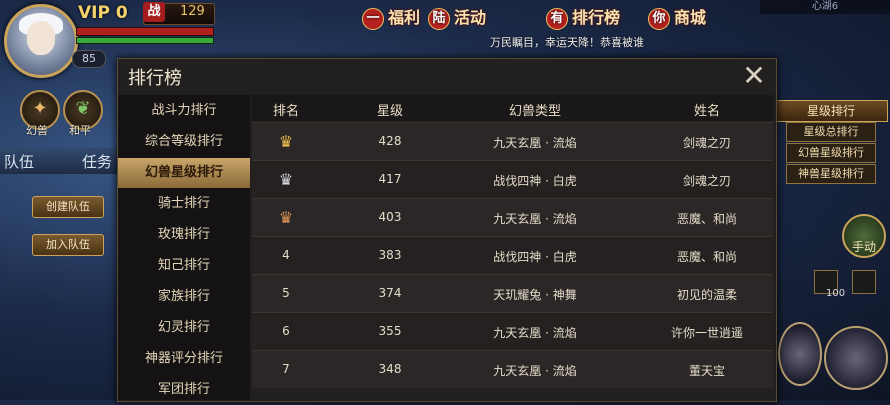  Describe the element at coordinates (831, 111) in the screenshot. I see `rank-type-dropdown: 星级排行` at that location.